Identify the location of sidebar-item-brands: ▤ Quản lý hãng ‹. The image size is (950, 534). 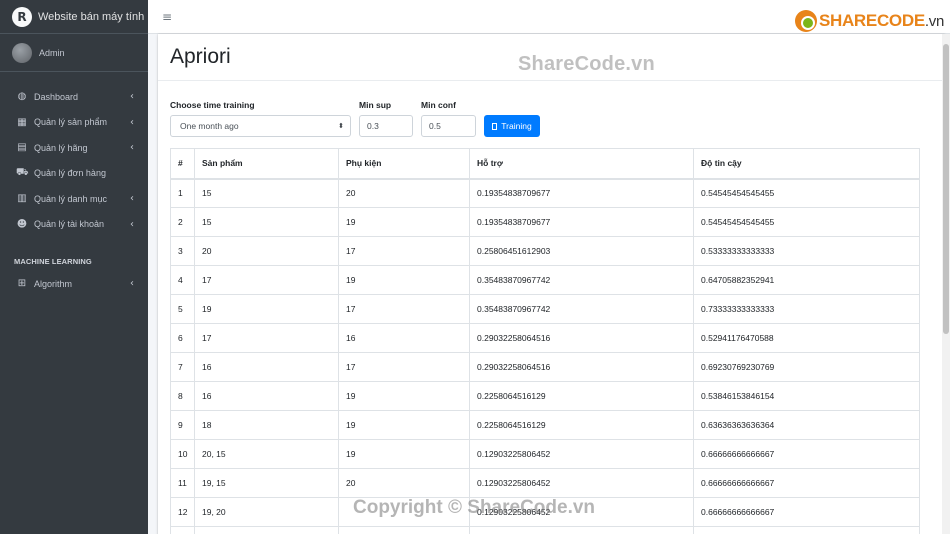
(74, 148).